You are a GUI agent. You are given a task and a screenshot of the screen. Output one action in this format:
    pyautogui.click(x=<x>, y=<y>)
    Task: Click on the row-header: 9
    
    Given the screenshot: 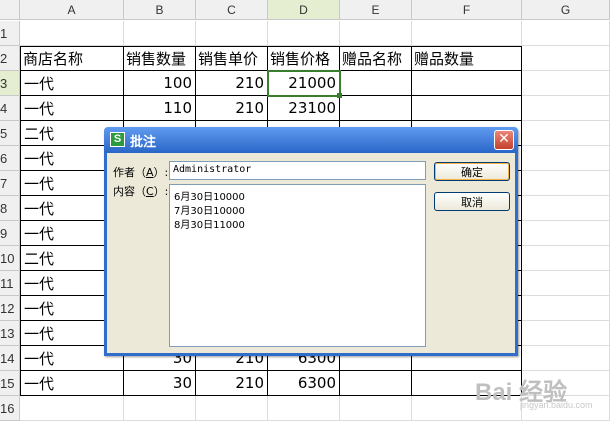 What is the action you would take?
    pyautogui.click(x=10, y=233)
    